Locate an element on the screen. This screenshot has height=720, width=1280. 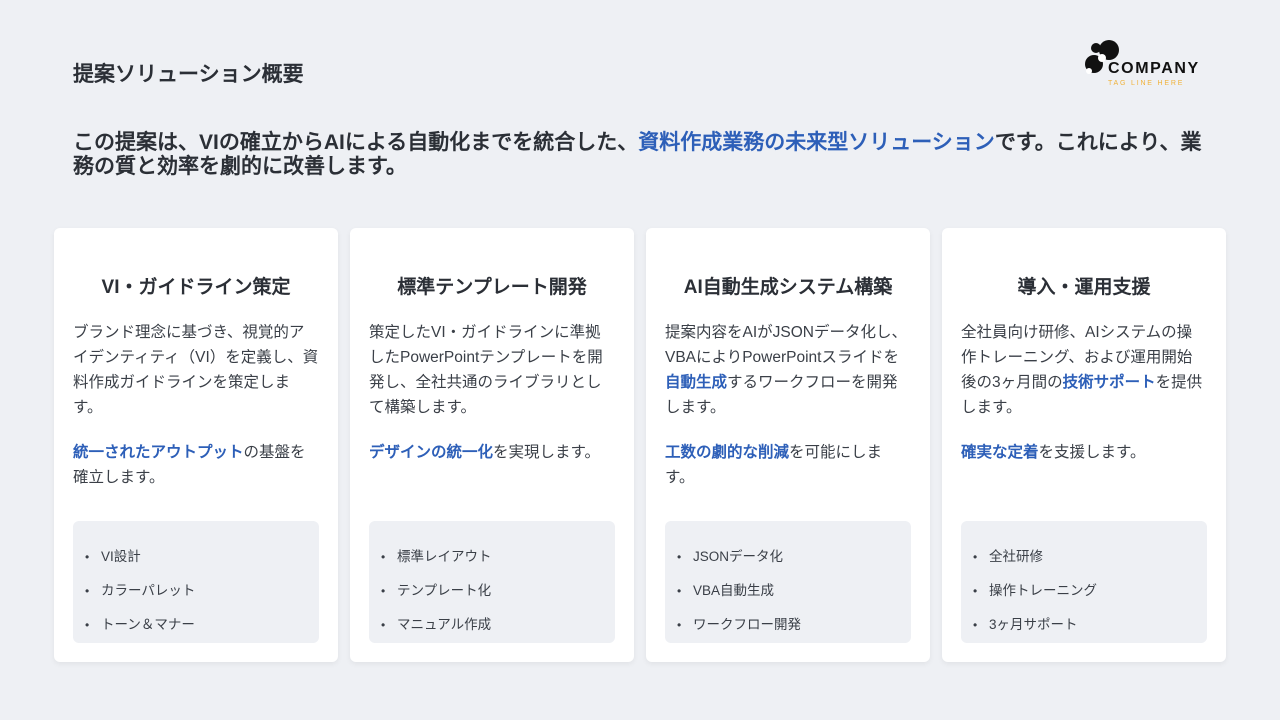
card-bullet-list: VI設計 カラーパレット トーン＆マナー is located at coordinates (196, 582).